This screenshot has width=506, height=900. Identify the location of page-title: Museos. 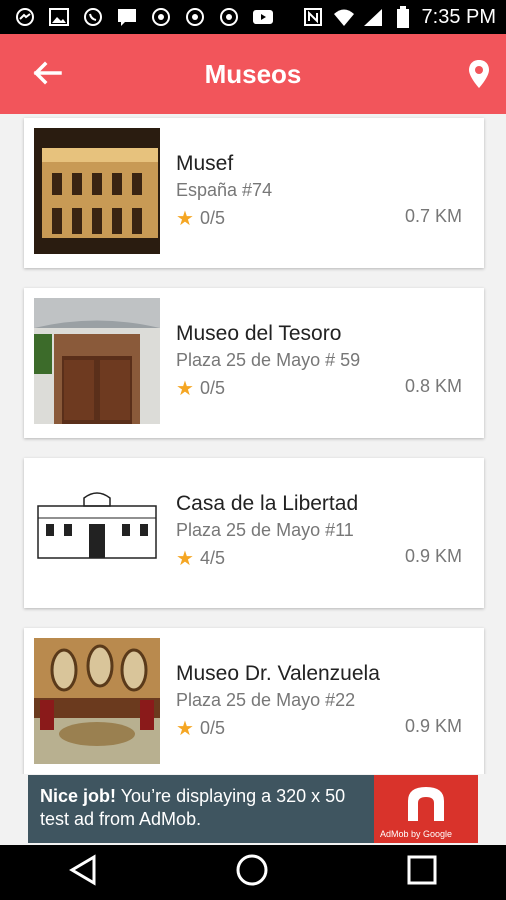
(253, 73).